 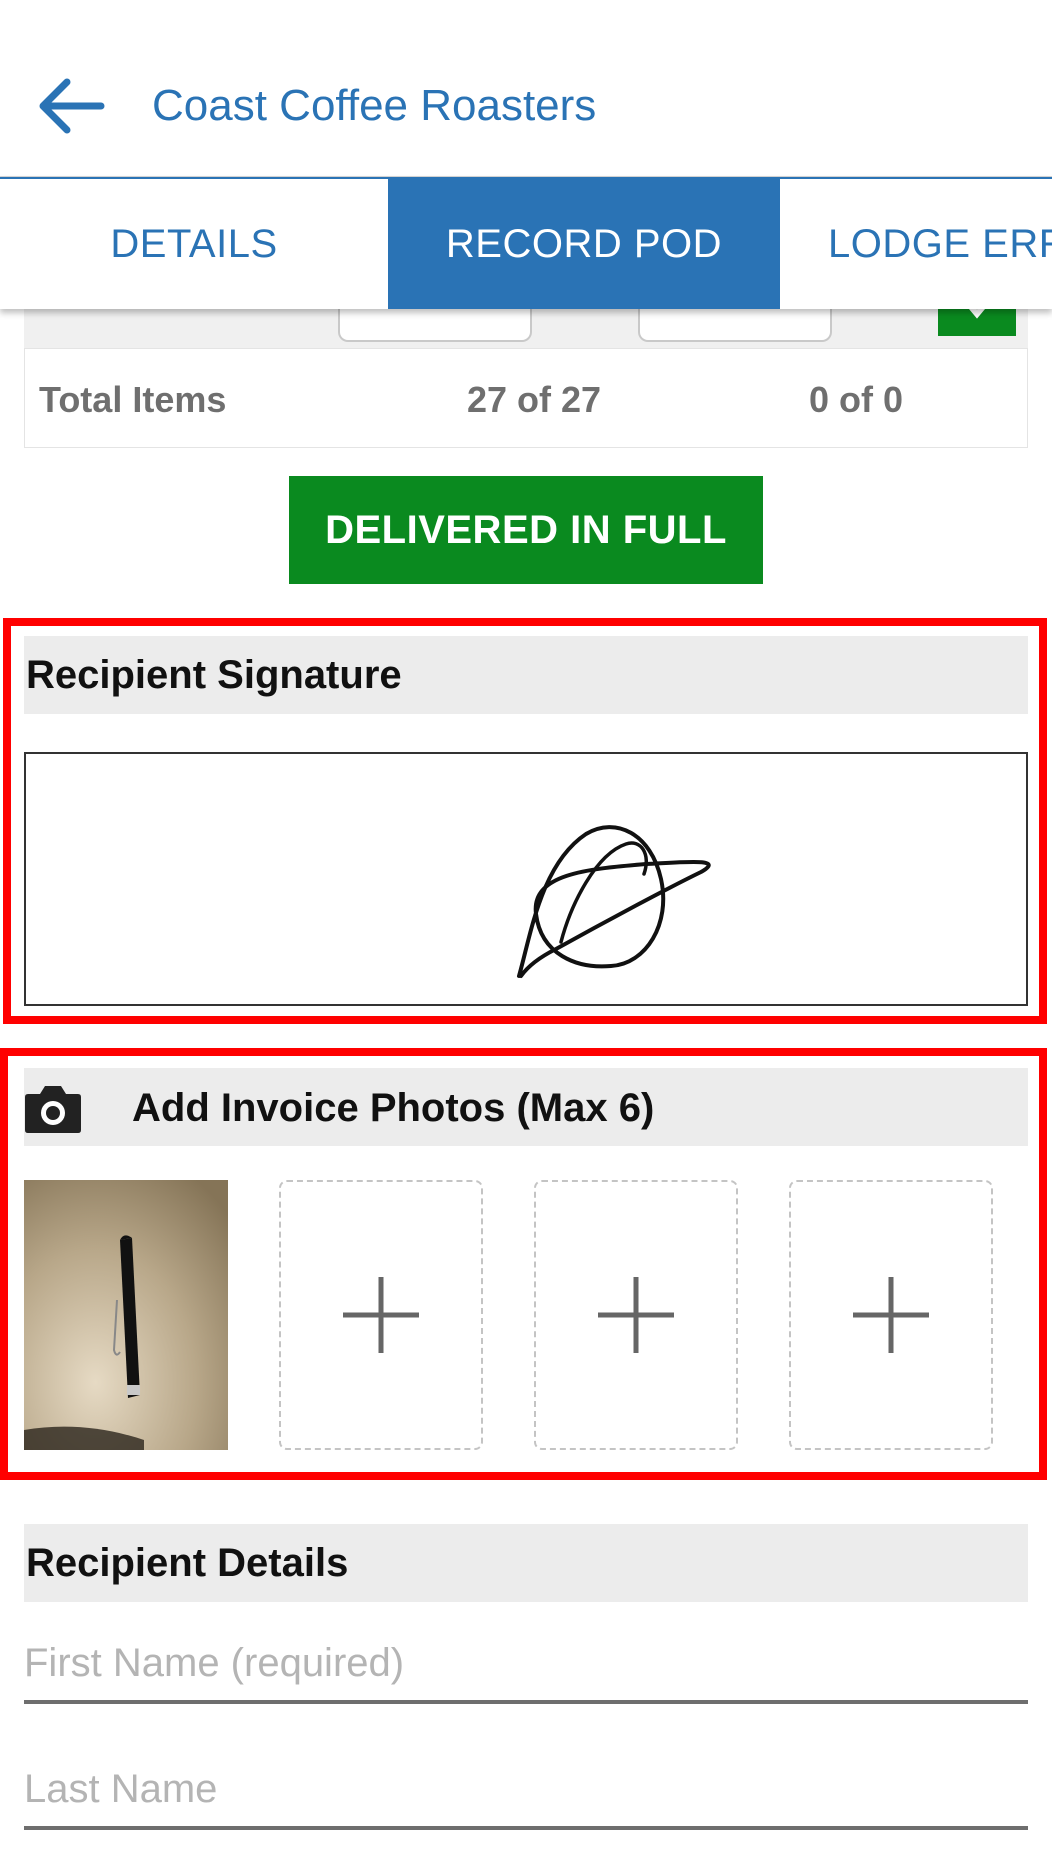 I want to click on total-items-delivered: 27 of 27, so click(x=534, y=399).